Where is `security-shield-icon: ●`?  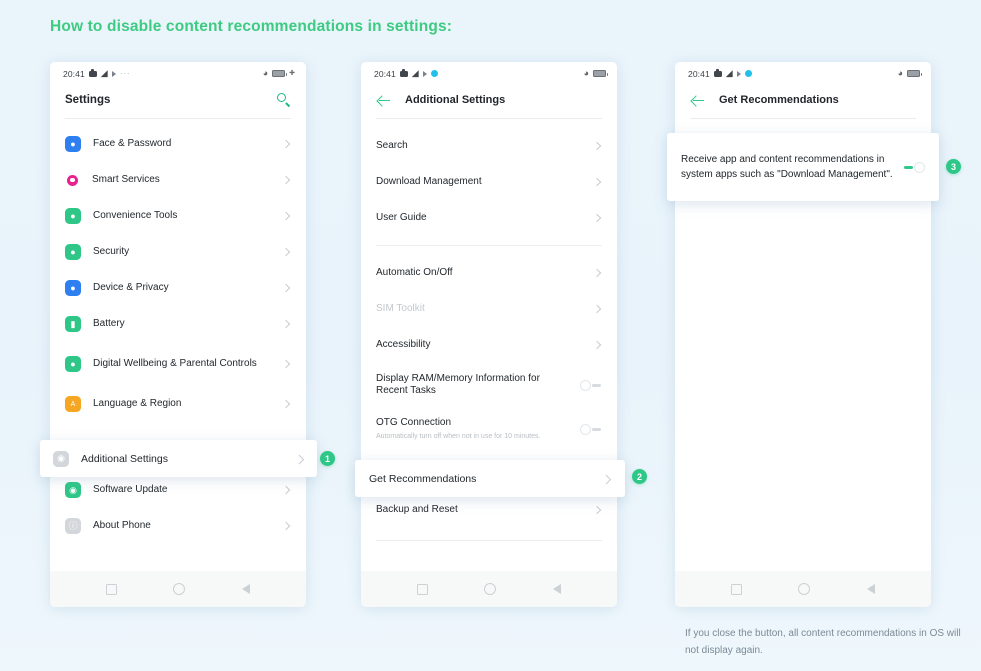
security-shield-icon: ● is located at coordinates (73, 252).